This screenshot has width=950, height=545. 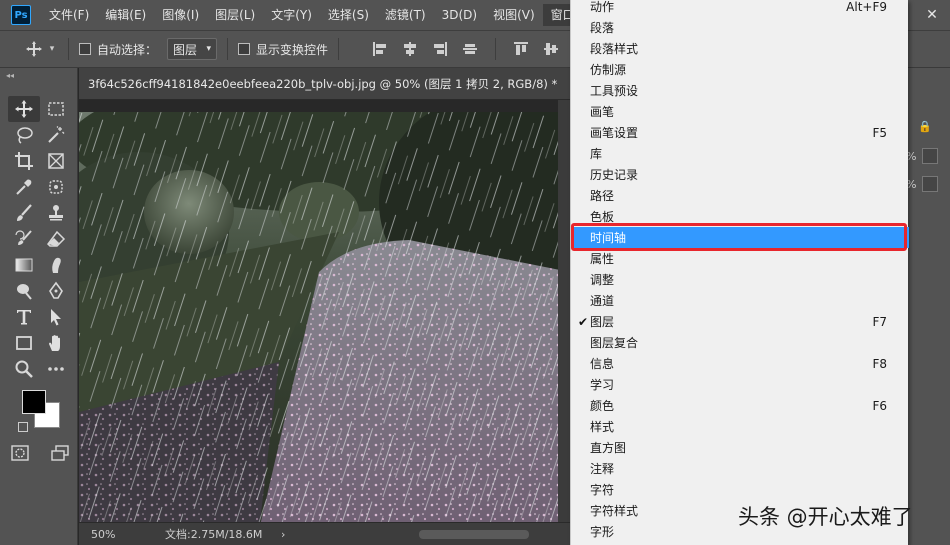 I want to click on menu-item-8: 视图(V), so click(x=514, y=15).